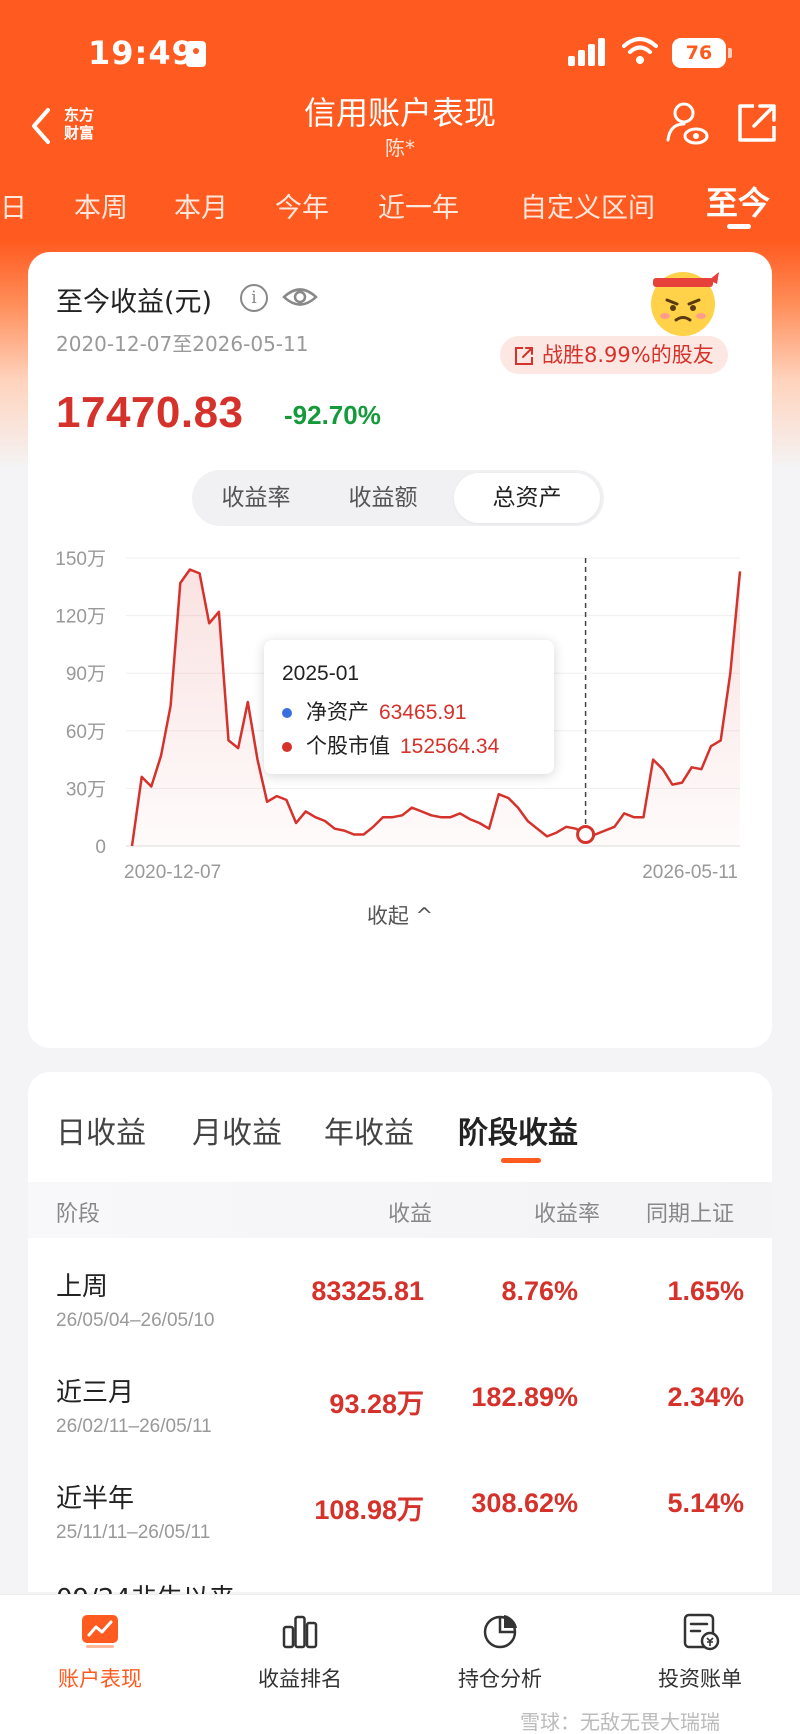  Describe the element at coordinates (300, 1664) in the screenshot. I see `tab-profit-ranking: 收益排名` at that location.